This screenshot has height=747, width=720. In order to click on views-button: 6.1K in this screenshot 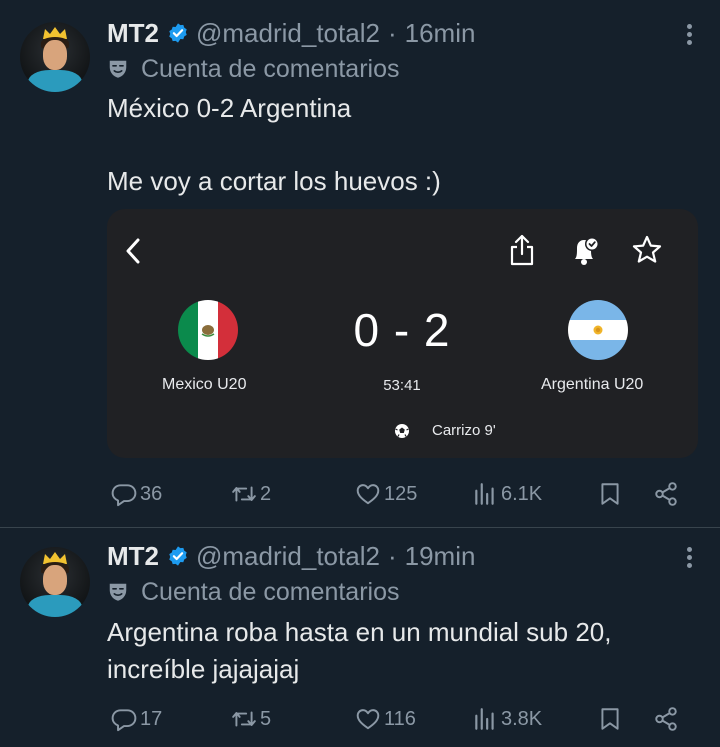, I will do `click(507, 494)`.